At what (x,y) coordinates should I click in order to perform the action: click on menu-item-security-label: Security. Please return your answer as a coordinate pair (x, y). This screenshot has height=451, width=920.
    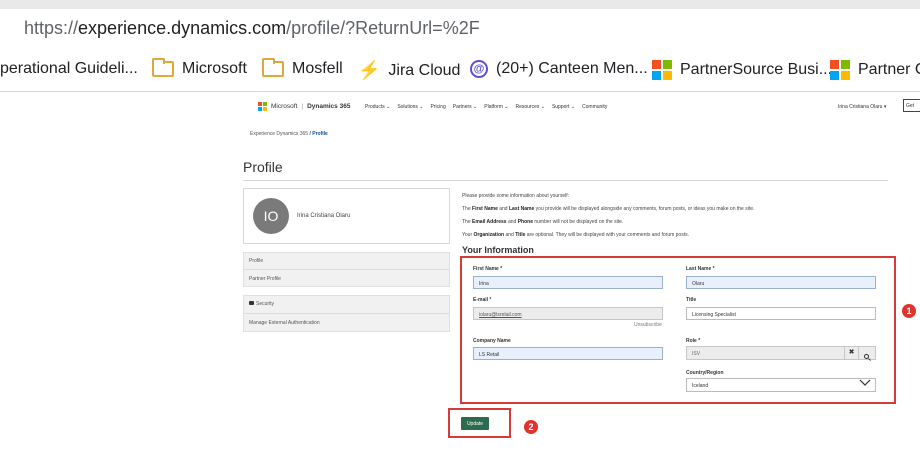
    Looking at the image, I should click on (265, 304).